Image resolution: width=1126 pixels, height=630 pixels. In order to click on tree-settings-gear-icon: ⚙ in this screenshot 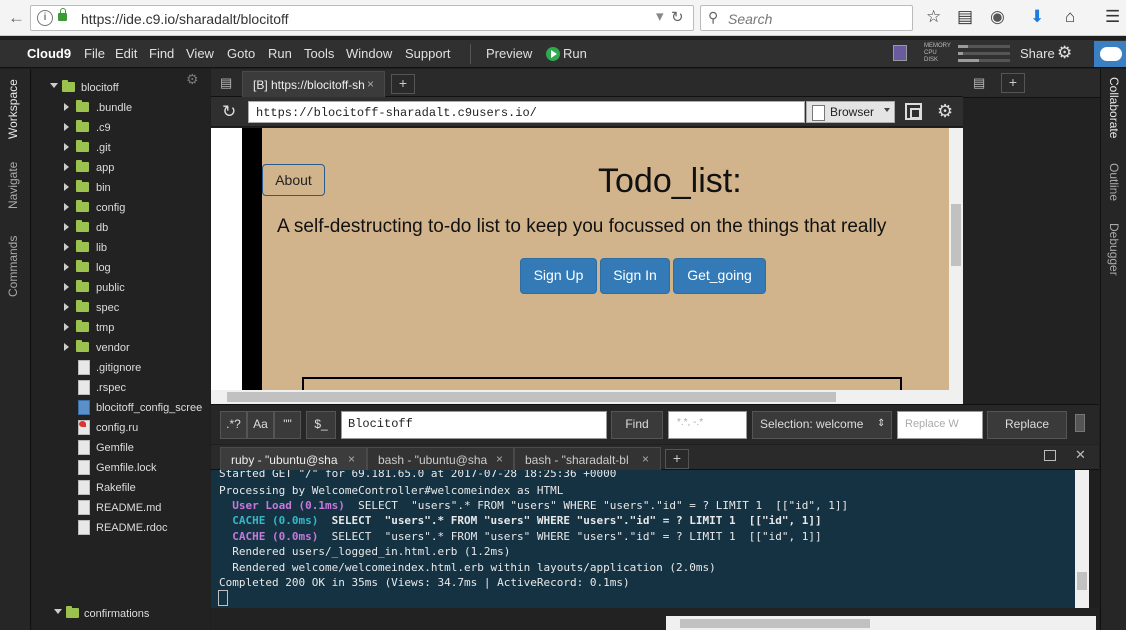, I will do `click(192, 79)`.